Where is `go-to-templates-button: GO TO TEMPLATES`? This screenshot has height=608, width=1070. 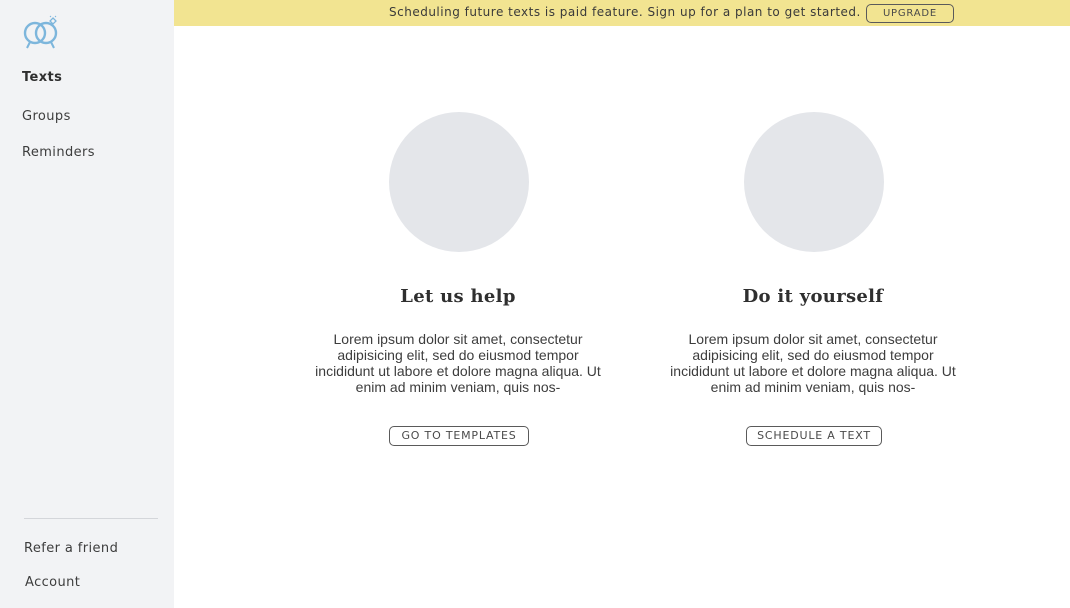 go-to-templates-button: GO TO TEMPLATES is located at coordinates (459, 436).